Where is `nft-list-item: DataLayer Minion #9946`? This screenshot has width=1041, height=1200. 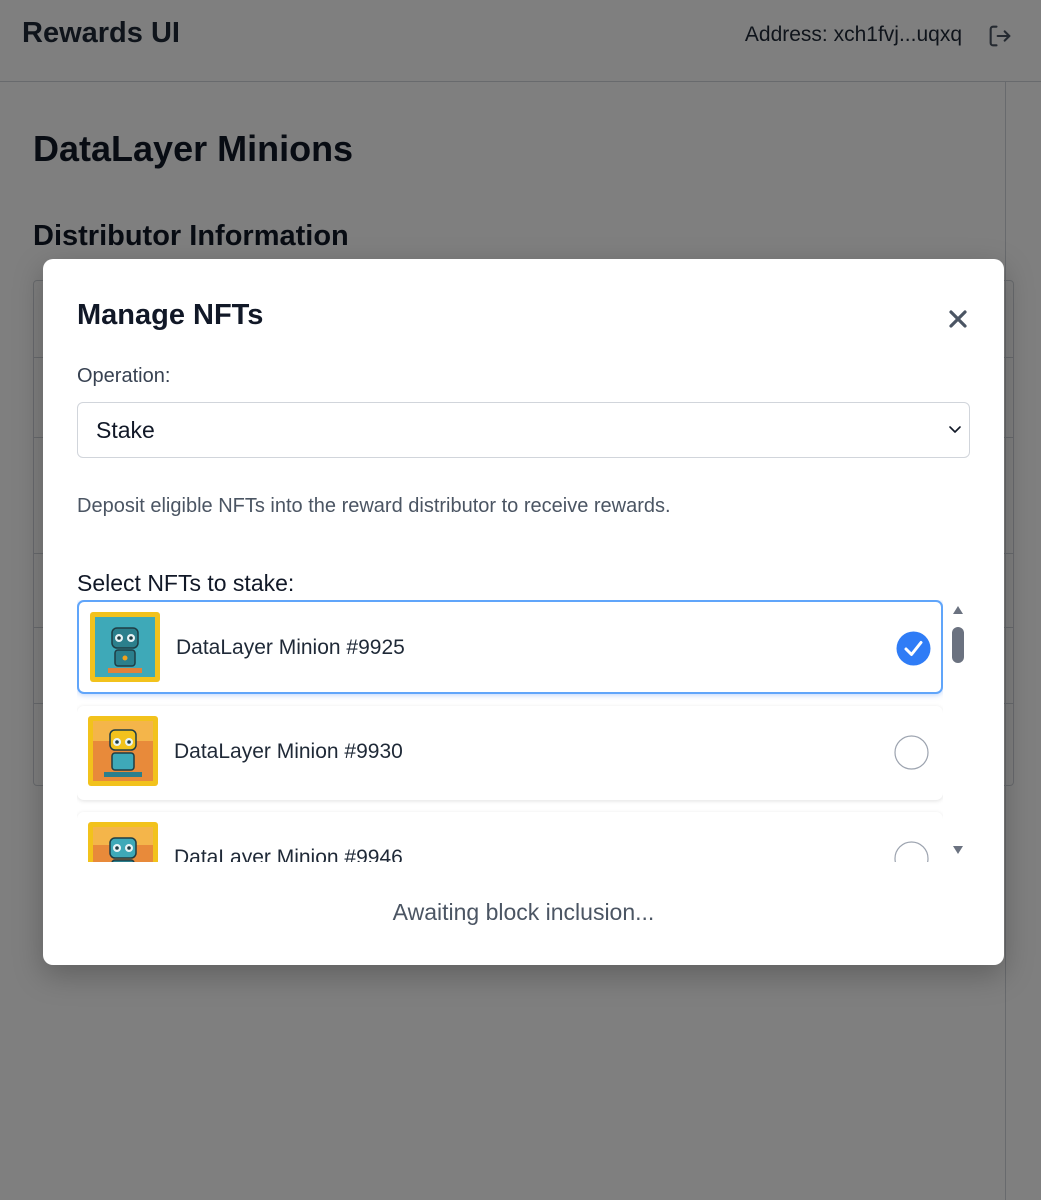 nft-list-item: DataLayer Minion #9946 is located at coordinates (510, 837).